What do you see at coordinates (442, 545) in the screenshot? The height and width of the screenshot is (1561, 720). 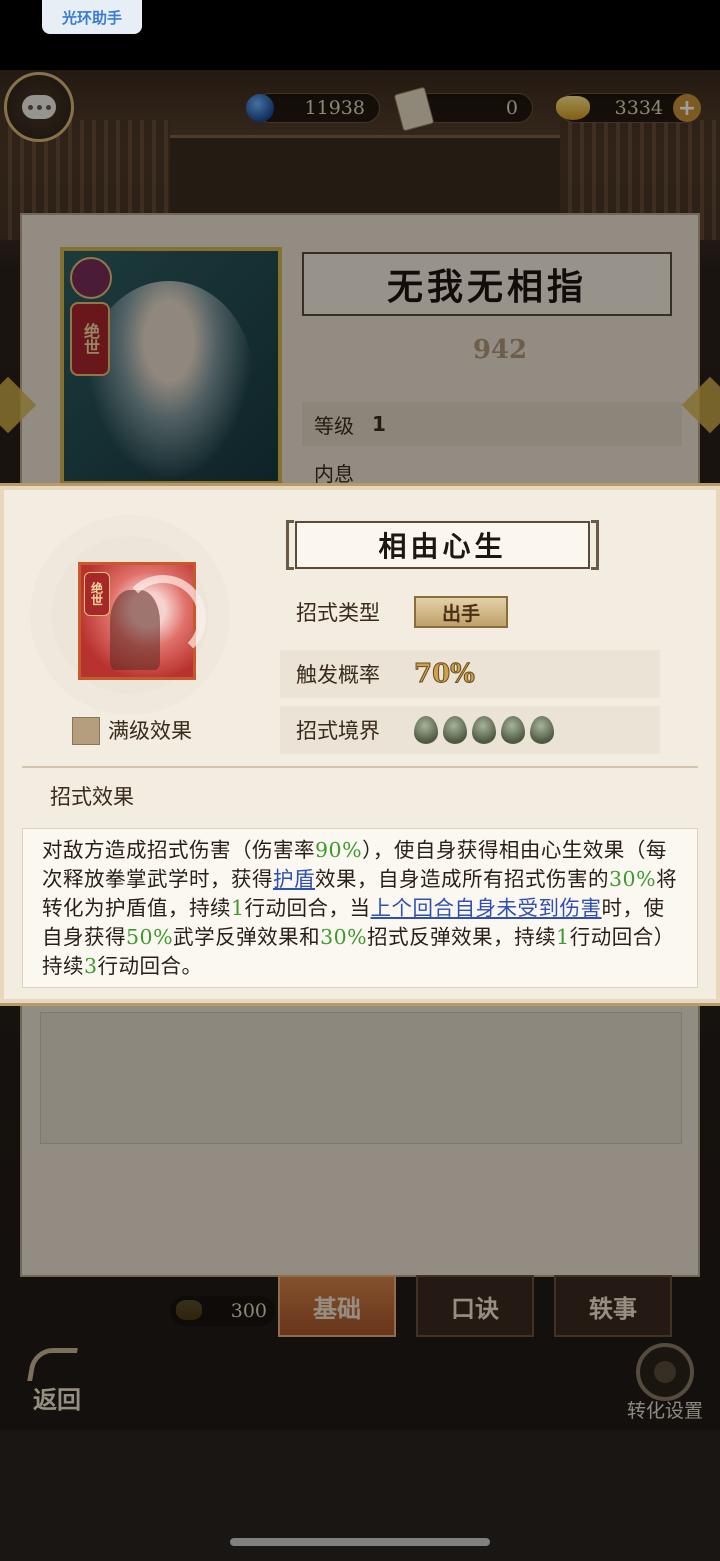 I see `skill-name: 相由心生` at bounding box center [442, 545].